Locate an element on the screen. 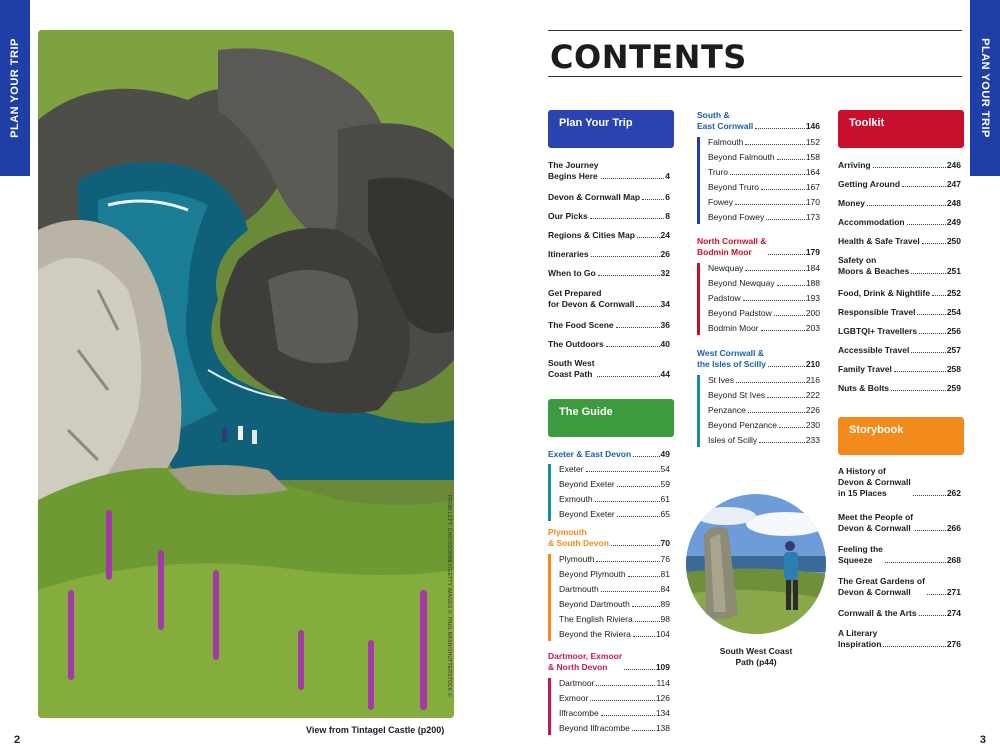 This screenshot has width=1000, height=754. toc-entry-title: Beyond the Riviera is located at coordinates (595, 634).